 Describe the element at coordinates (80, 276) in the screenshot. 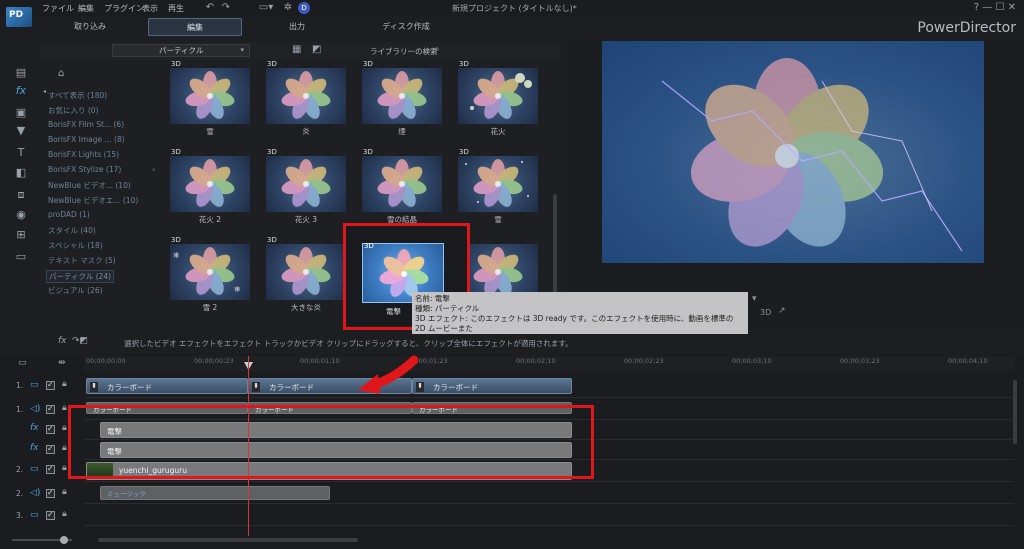

I see `category-item-particle: パーティクル (24)` at that location.